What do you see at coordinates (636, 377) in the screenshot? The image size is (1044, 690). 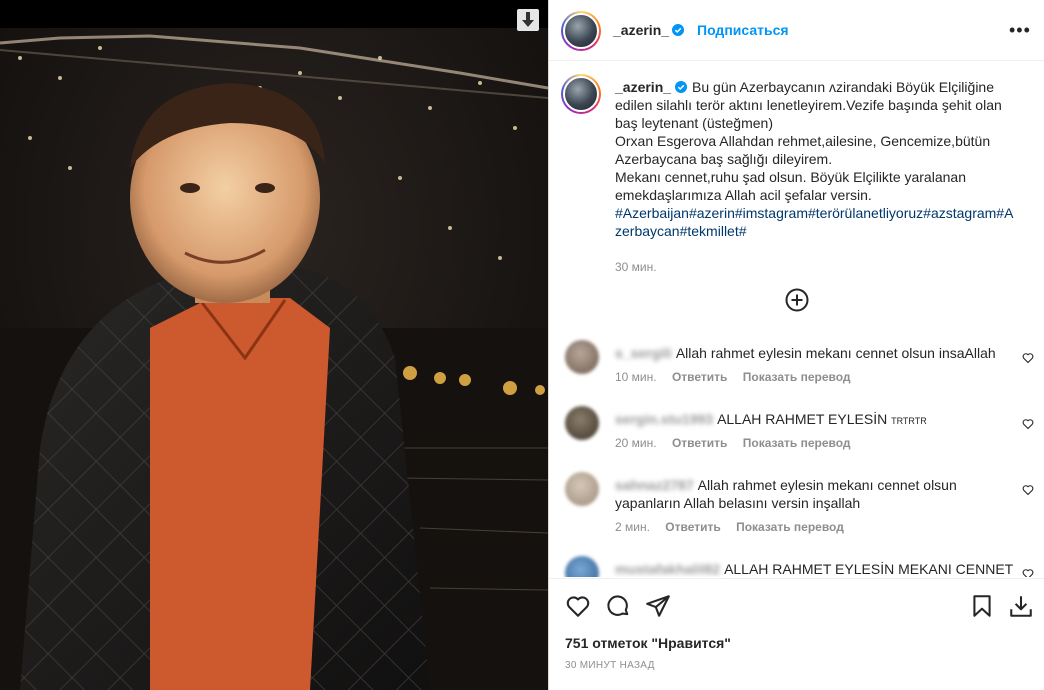 I see `comment-time: 10 мин.` at bounding box center [636, 377].